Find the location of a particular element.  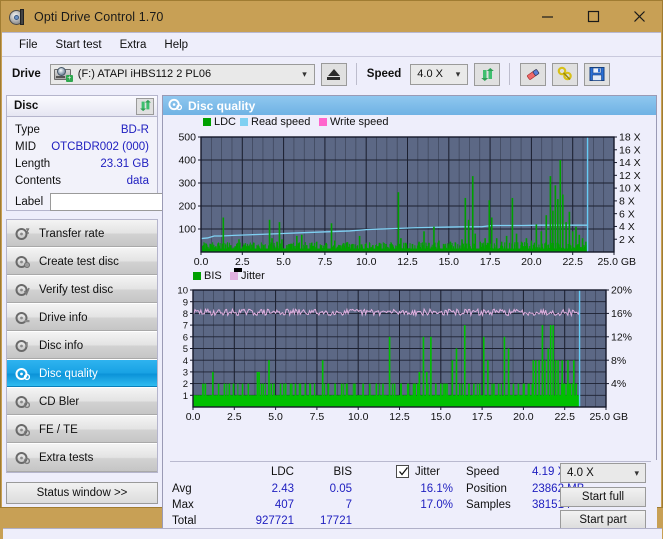

sidebar-item-disc-info: Disc info is located at coordinates (82, 346).